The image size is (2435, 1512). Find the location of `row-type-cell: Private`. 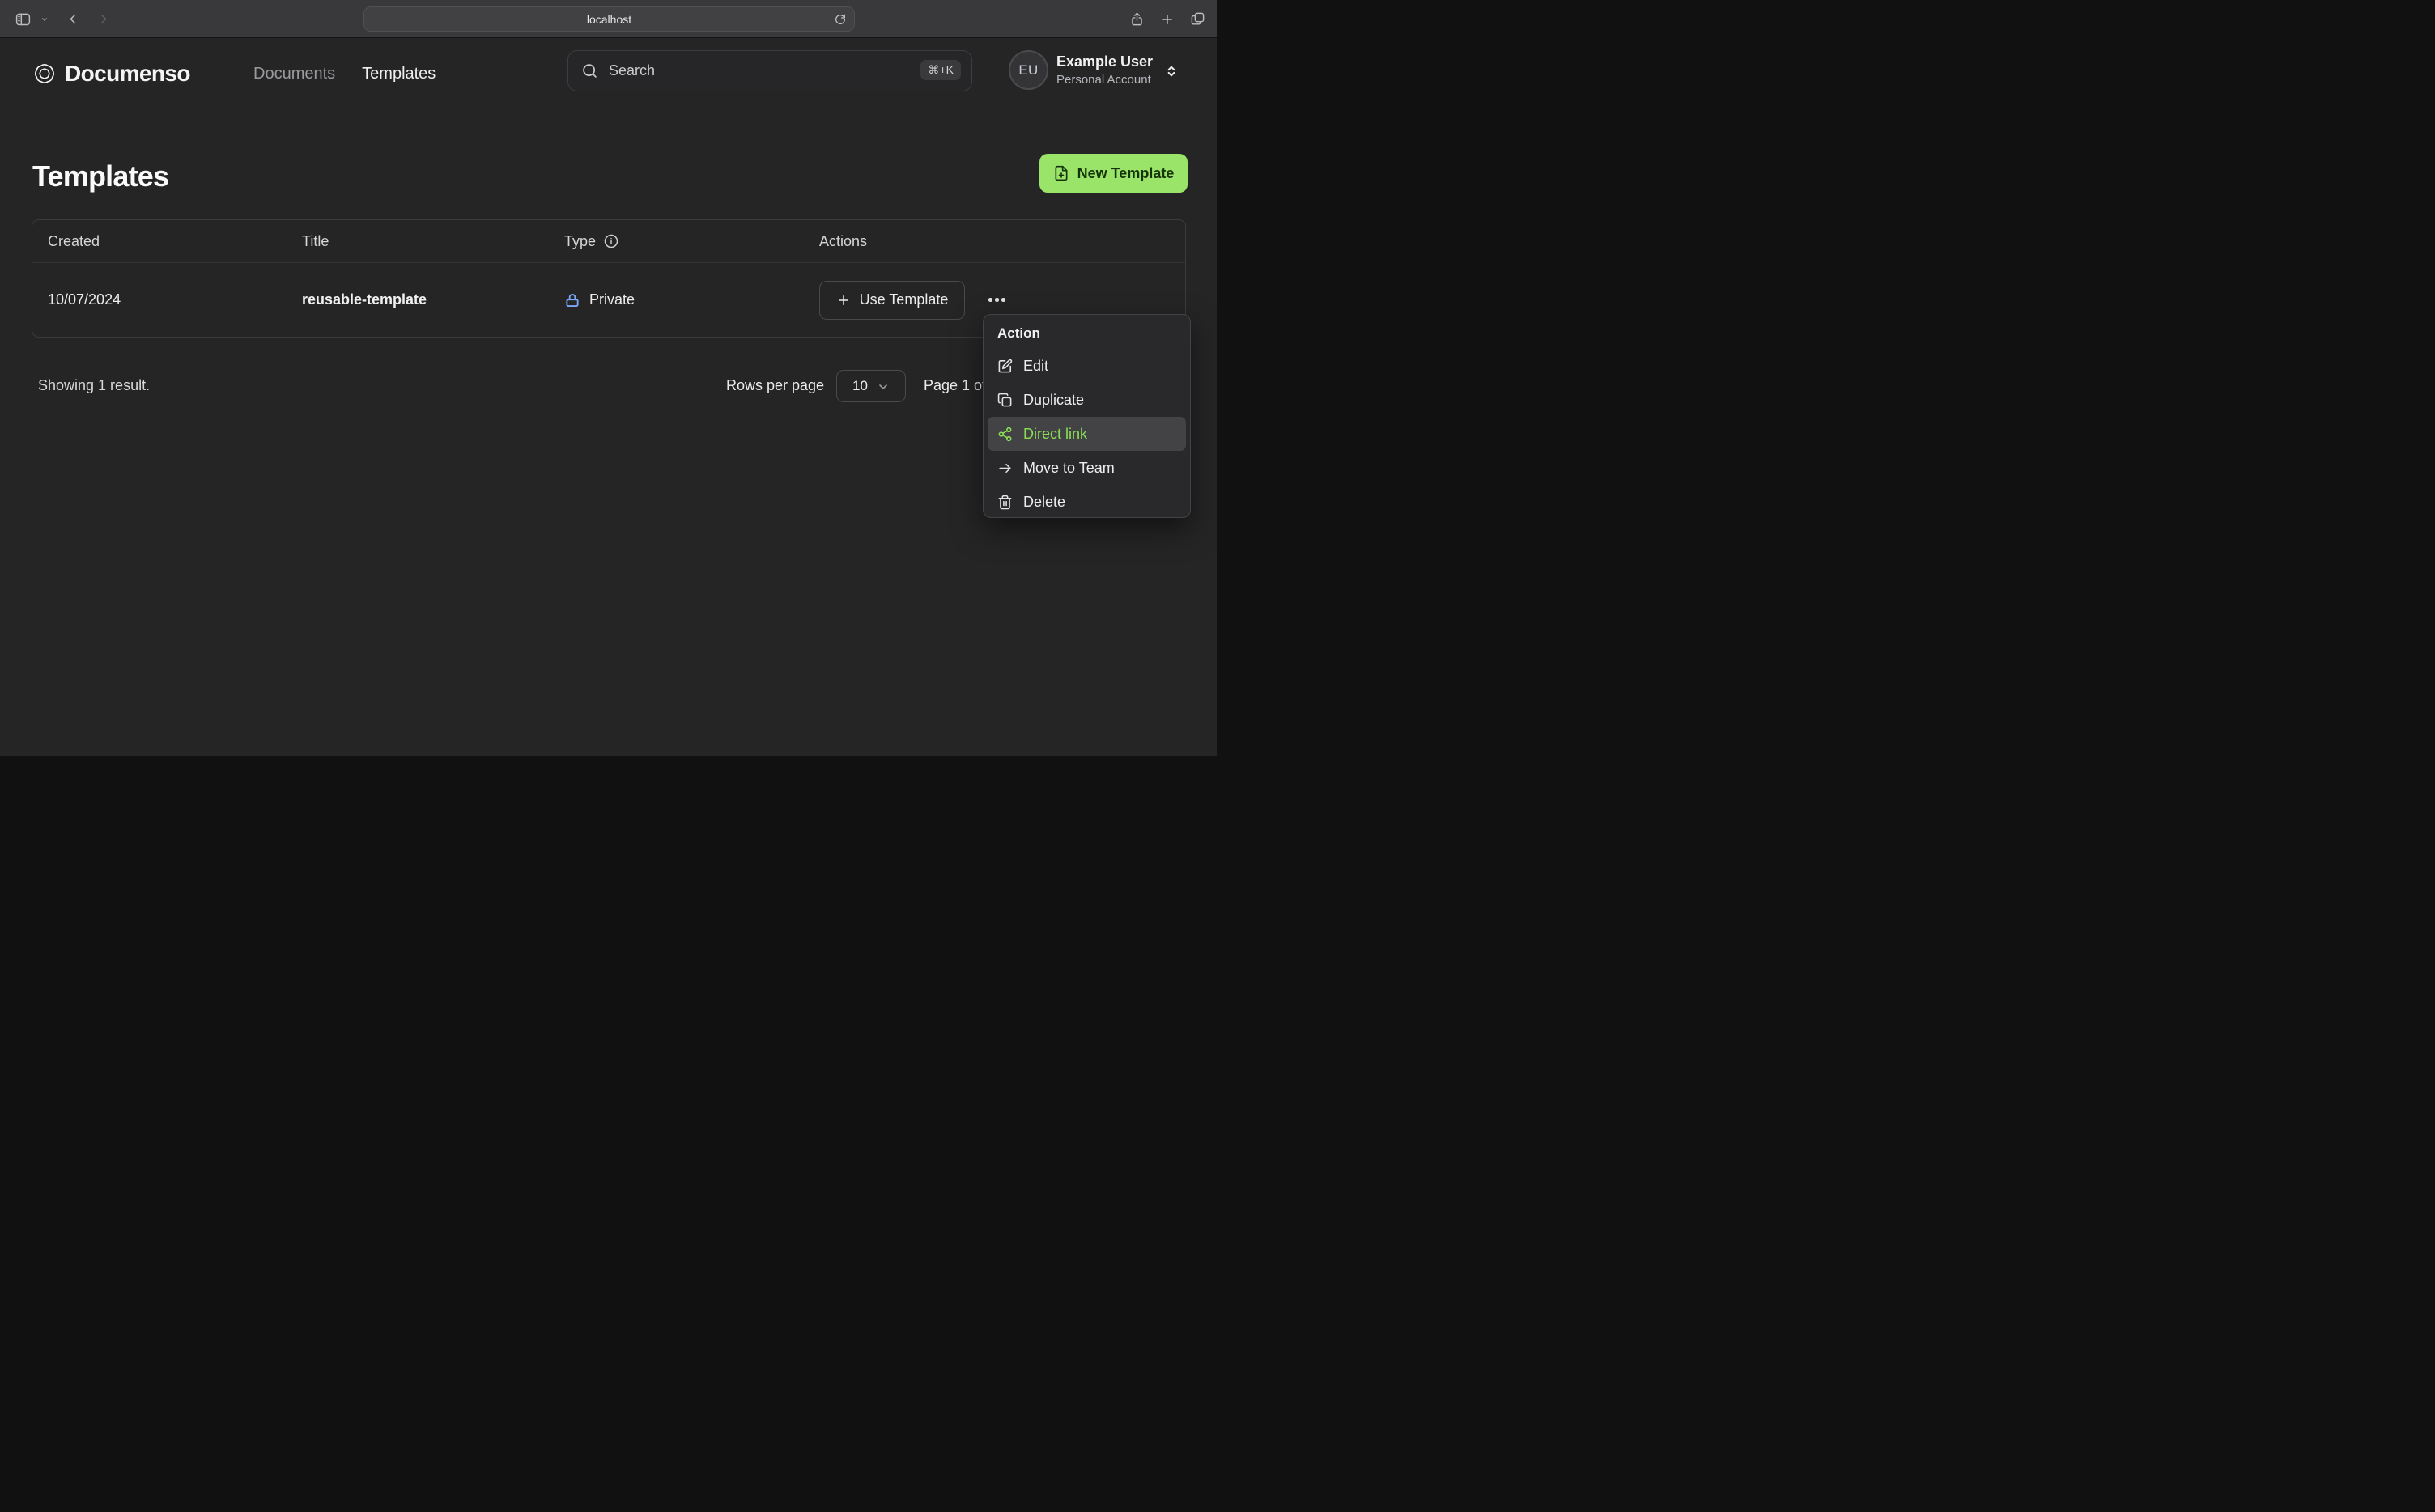

row-type-cell: Private is located at coordinates (691, 299).